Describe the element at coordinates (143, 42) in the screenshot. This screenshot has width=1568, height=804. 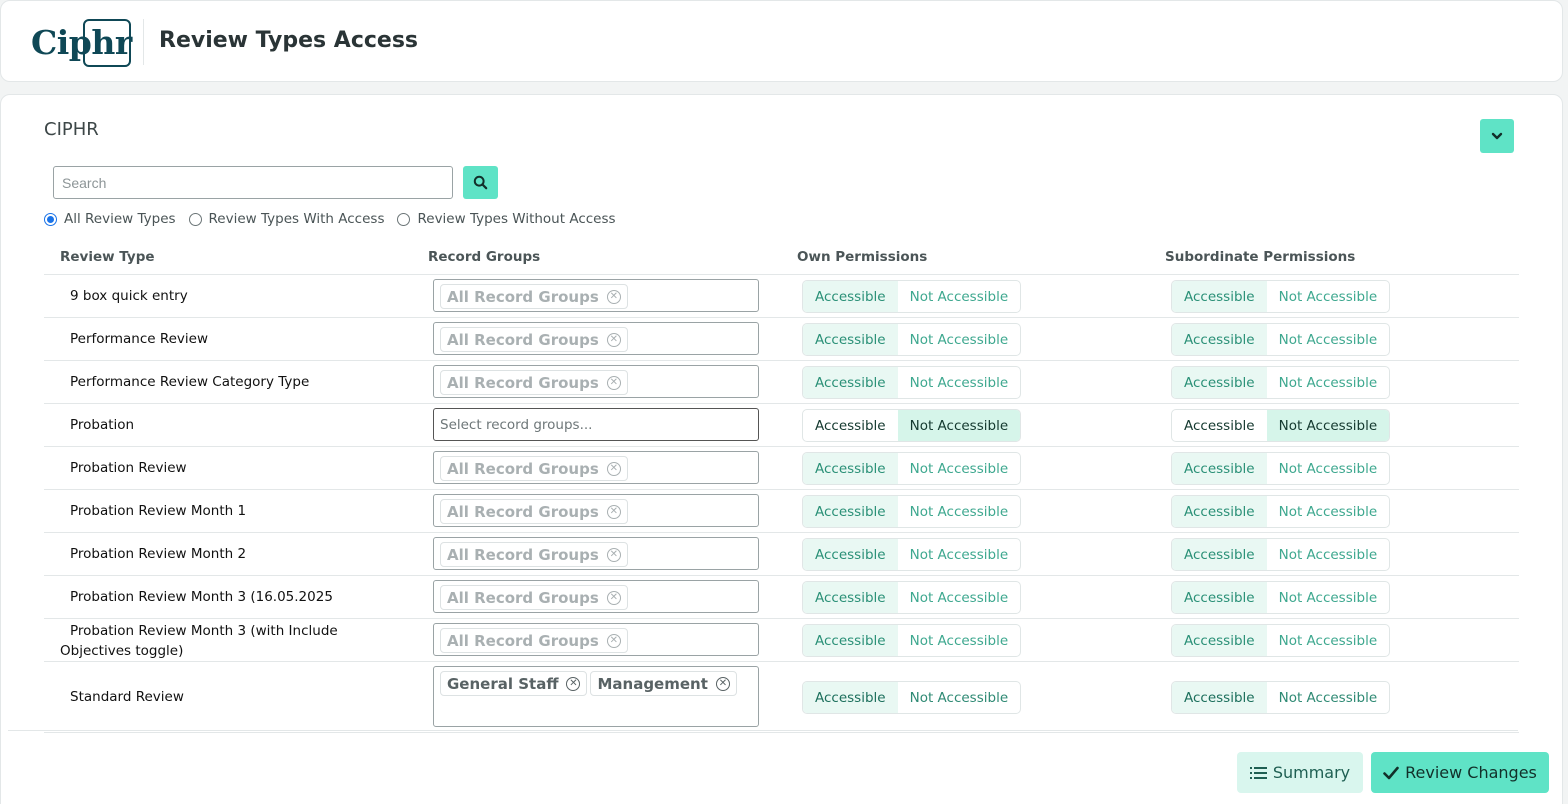
I see `header-divider` at that location.